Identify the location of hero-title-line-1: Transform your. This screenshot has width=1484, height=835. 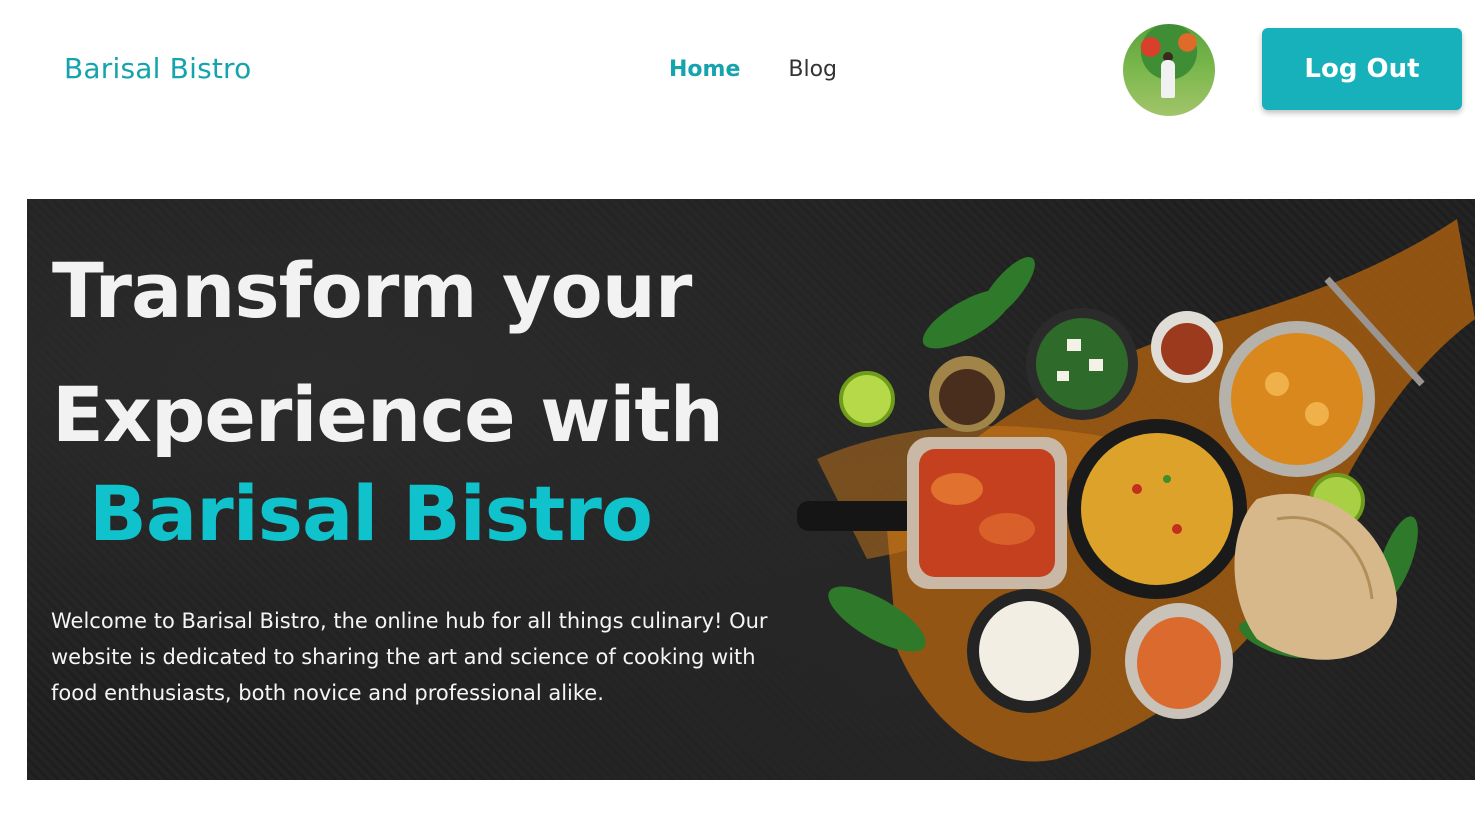
(372, 290).